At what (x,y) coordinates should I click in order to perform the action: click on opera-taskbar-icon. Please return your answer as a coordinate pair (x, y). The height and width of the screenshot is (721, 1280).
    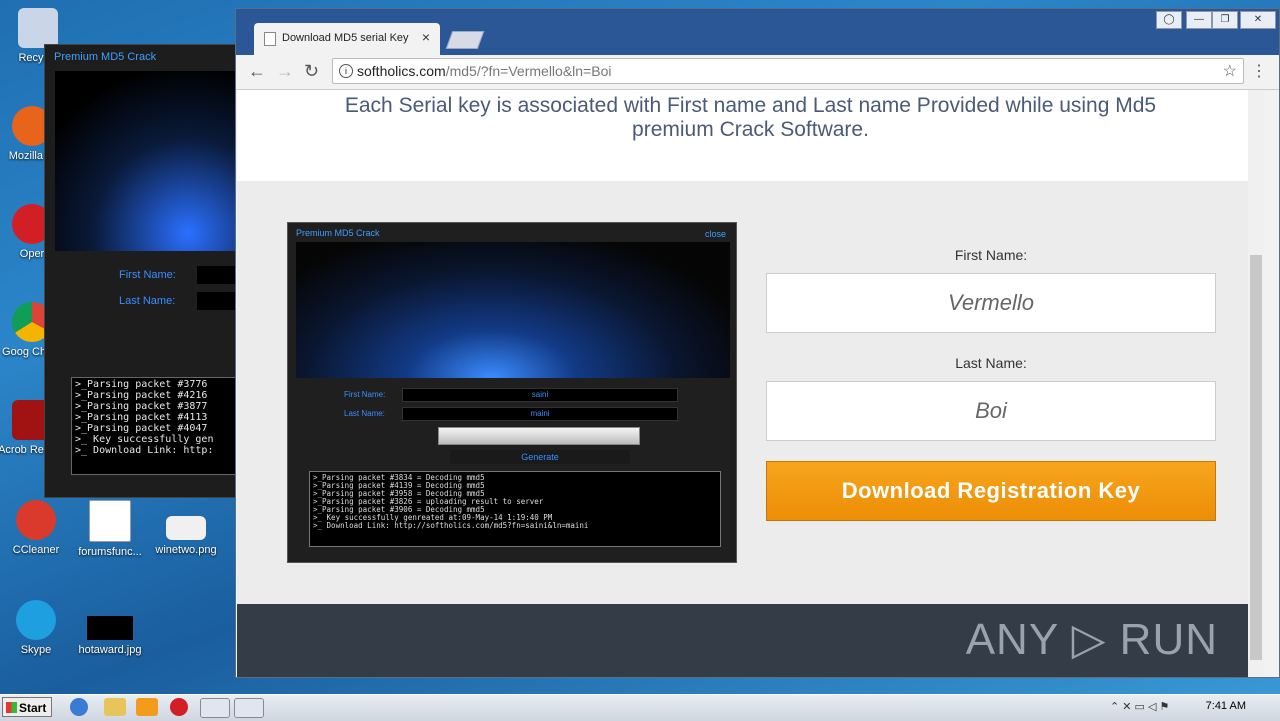
    Looking at the image, I should click on (179, 707).